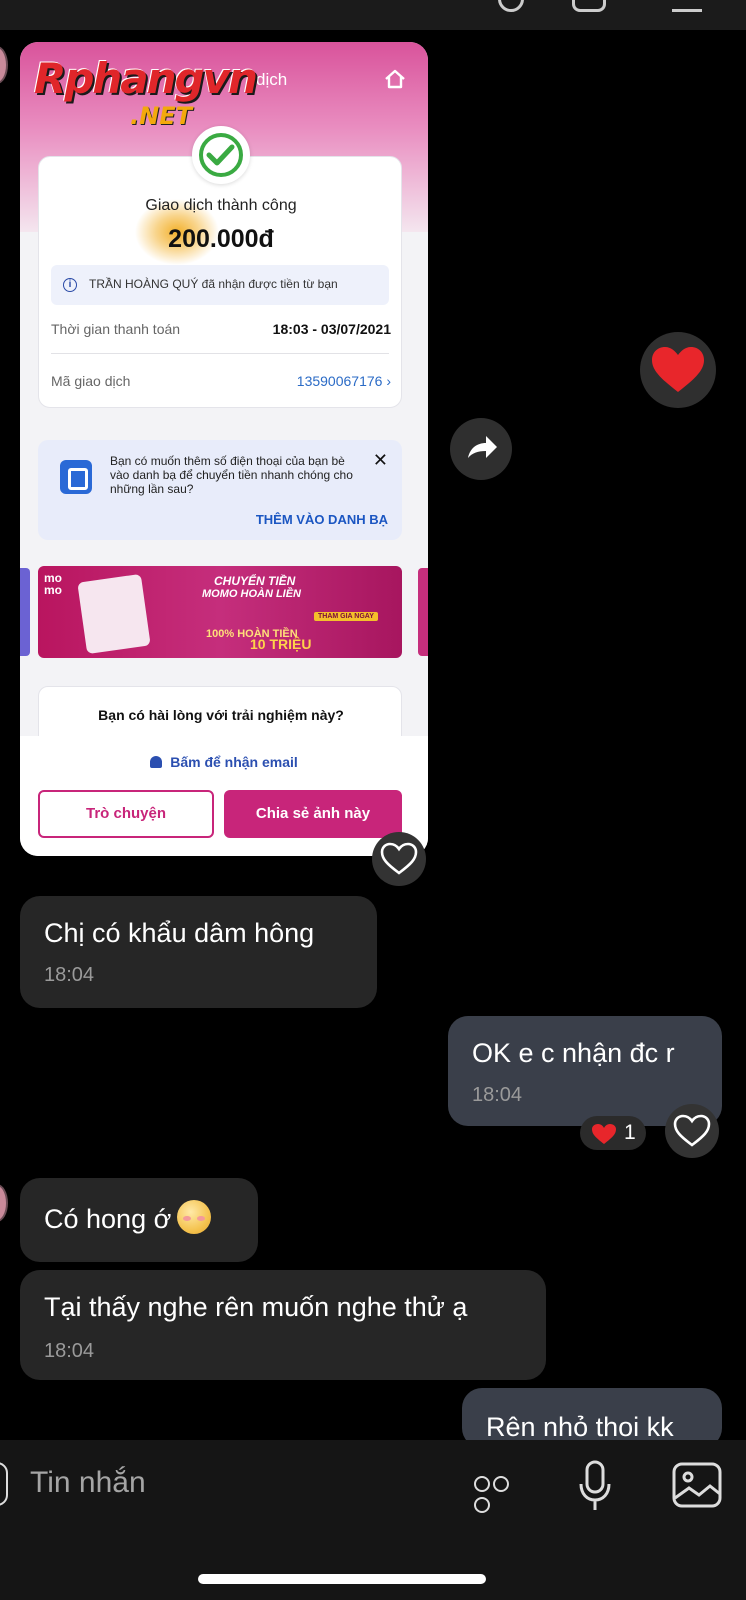 Image resolution: width=746 pixels, height=1600 pixels. Describe the element at coordinates (595, 1487) in the screenshot. I see `mic-icon` at that location.